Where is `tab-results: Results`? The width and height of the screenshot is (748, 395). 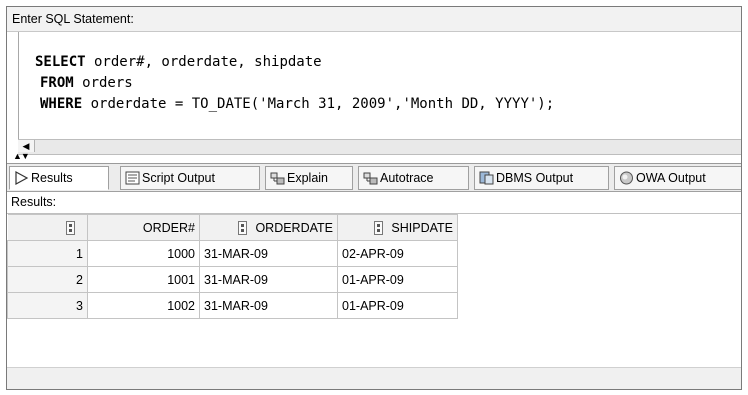
tab-results: Results is located at coordinates (59, 178).